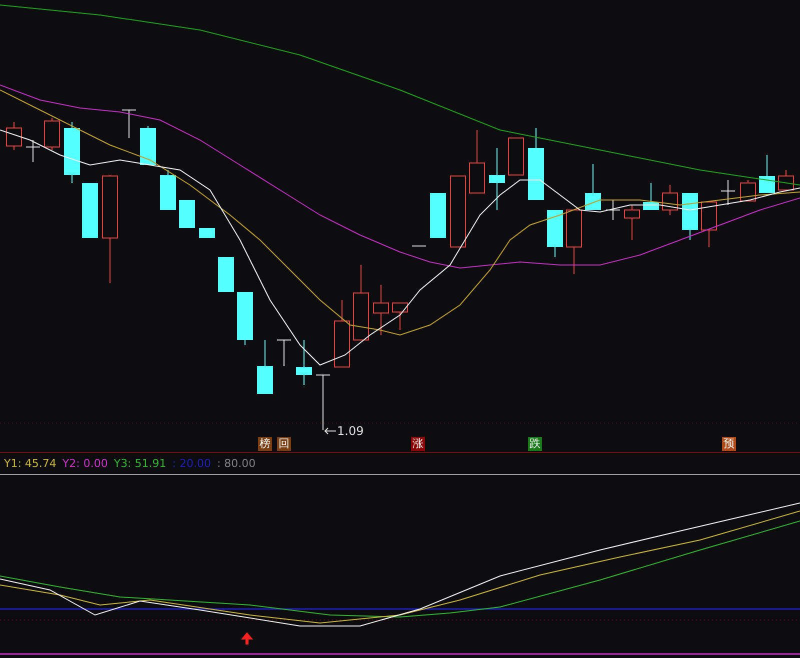  I want to click on indicator-value: Y2: 0.00, so click(85, 463).